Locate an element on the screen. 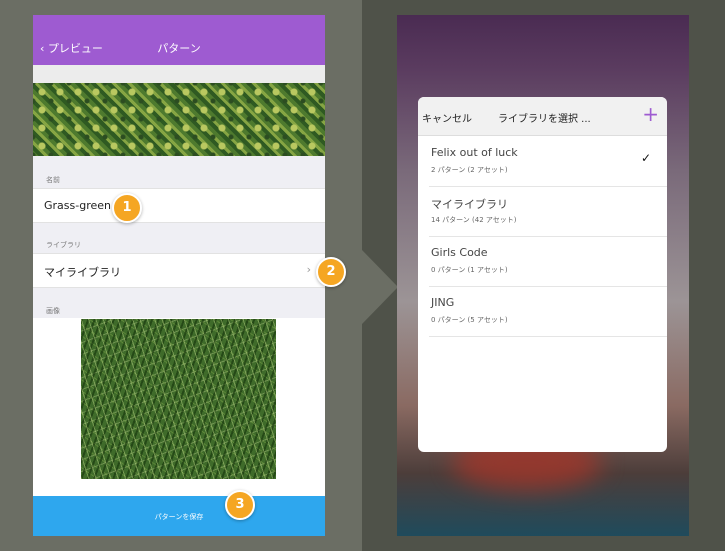 This screenshot has width=725, height=551. library-name: マイライブラリ is located at coordinates (469, 204).